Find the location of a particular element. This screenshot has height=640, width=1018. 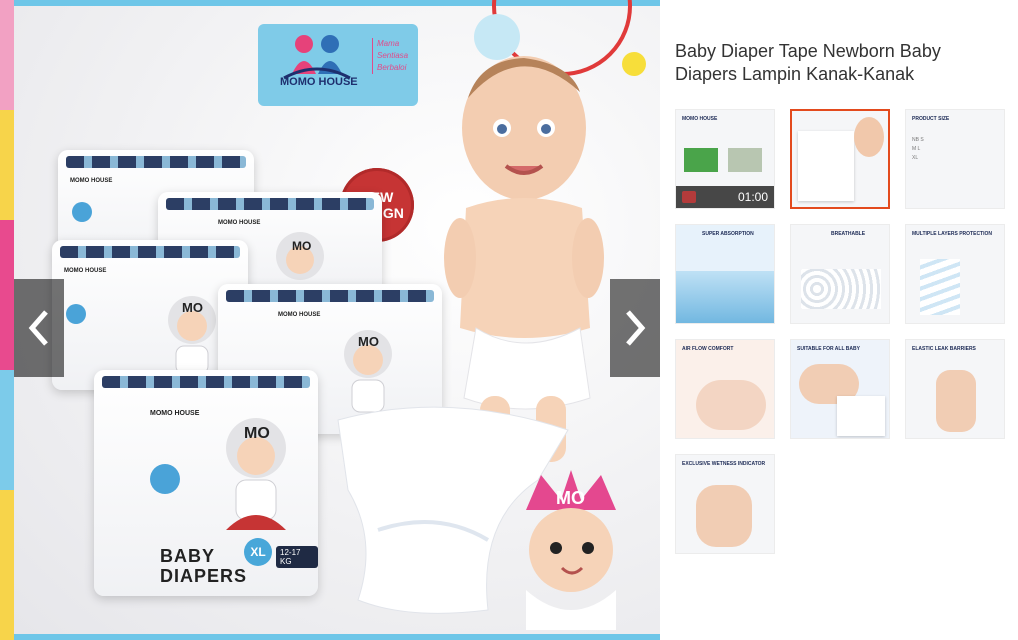

chevron-left-icon is located at coordinates (38, 328).